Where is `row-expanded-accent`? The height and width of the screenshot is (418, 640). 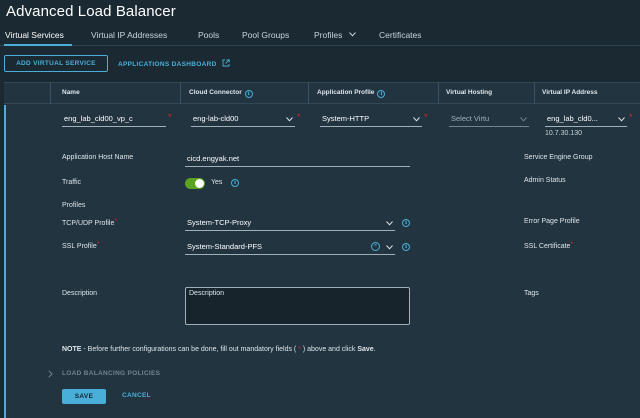 row-expanded-accent is located at coordinates (5, 261).